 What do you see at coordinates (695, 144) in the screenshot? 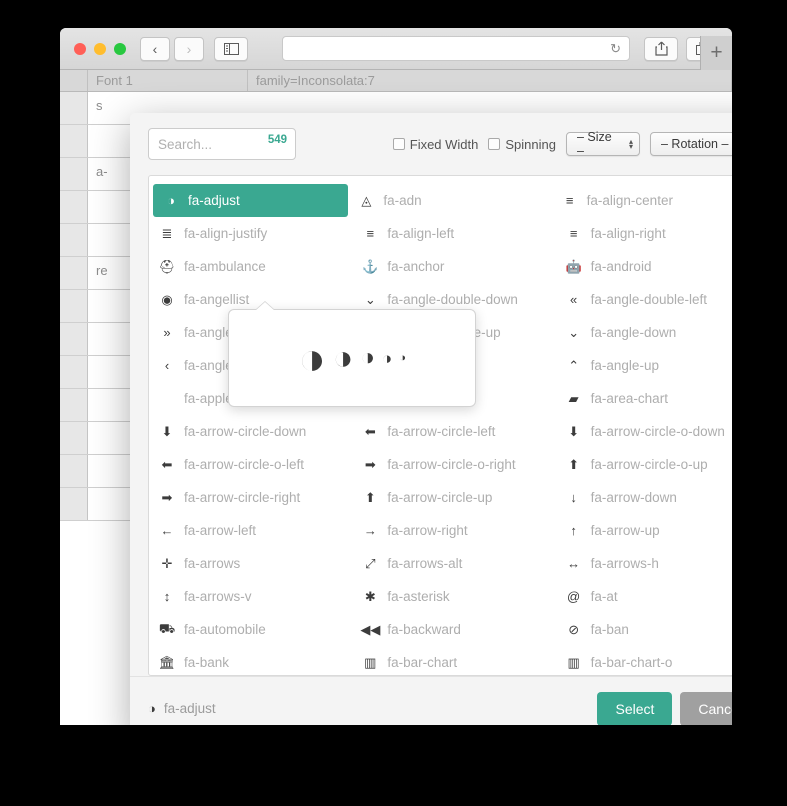
I see `rotation-select-value: – Rotation –` at bounding box center [695, 144].